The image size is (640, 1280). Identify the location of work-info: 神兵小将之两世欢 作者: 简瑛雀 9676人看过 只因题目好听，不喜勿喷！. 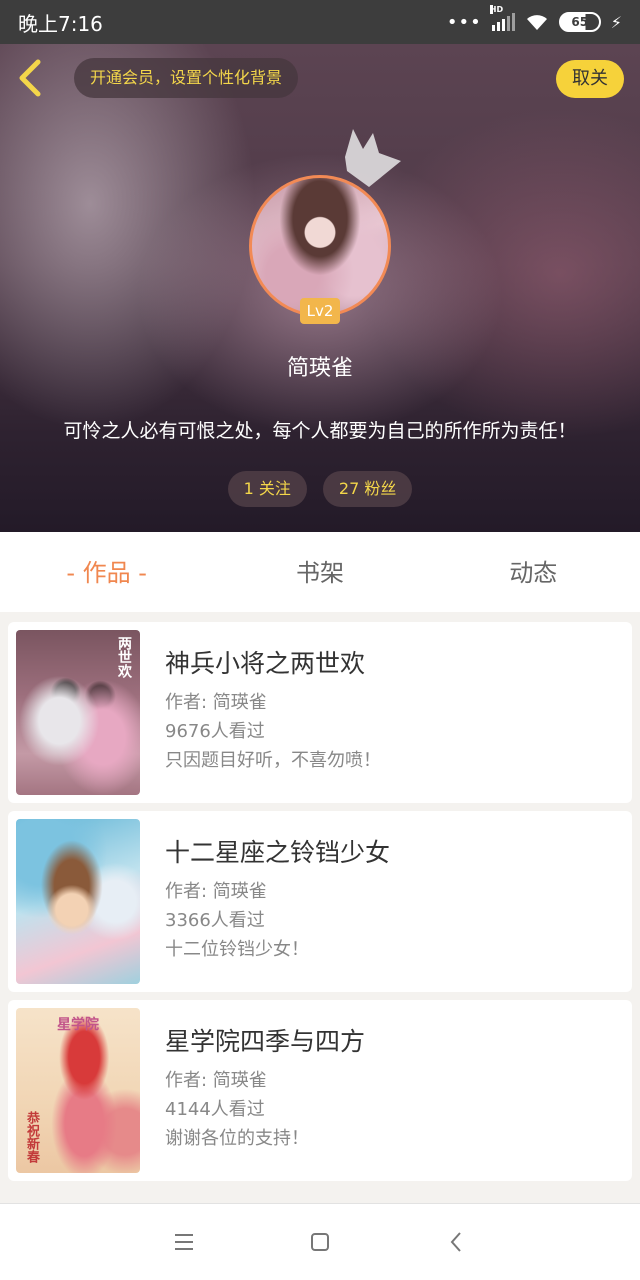
(260, 712).